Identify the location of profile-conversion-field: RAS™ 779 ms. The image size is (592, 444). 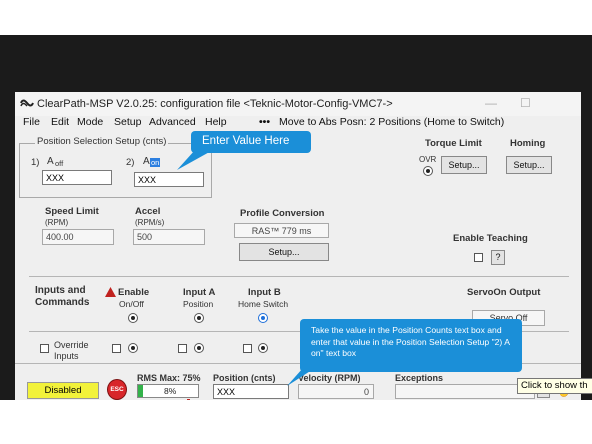
(281, 230).